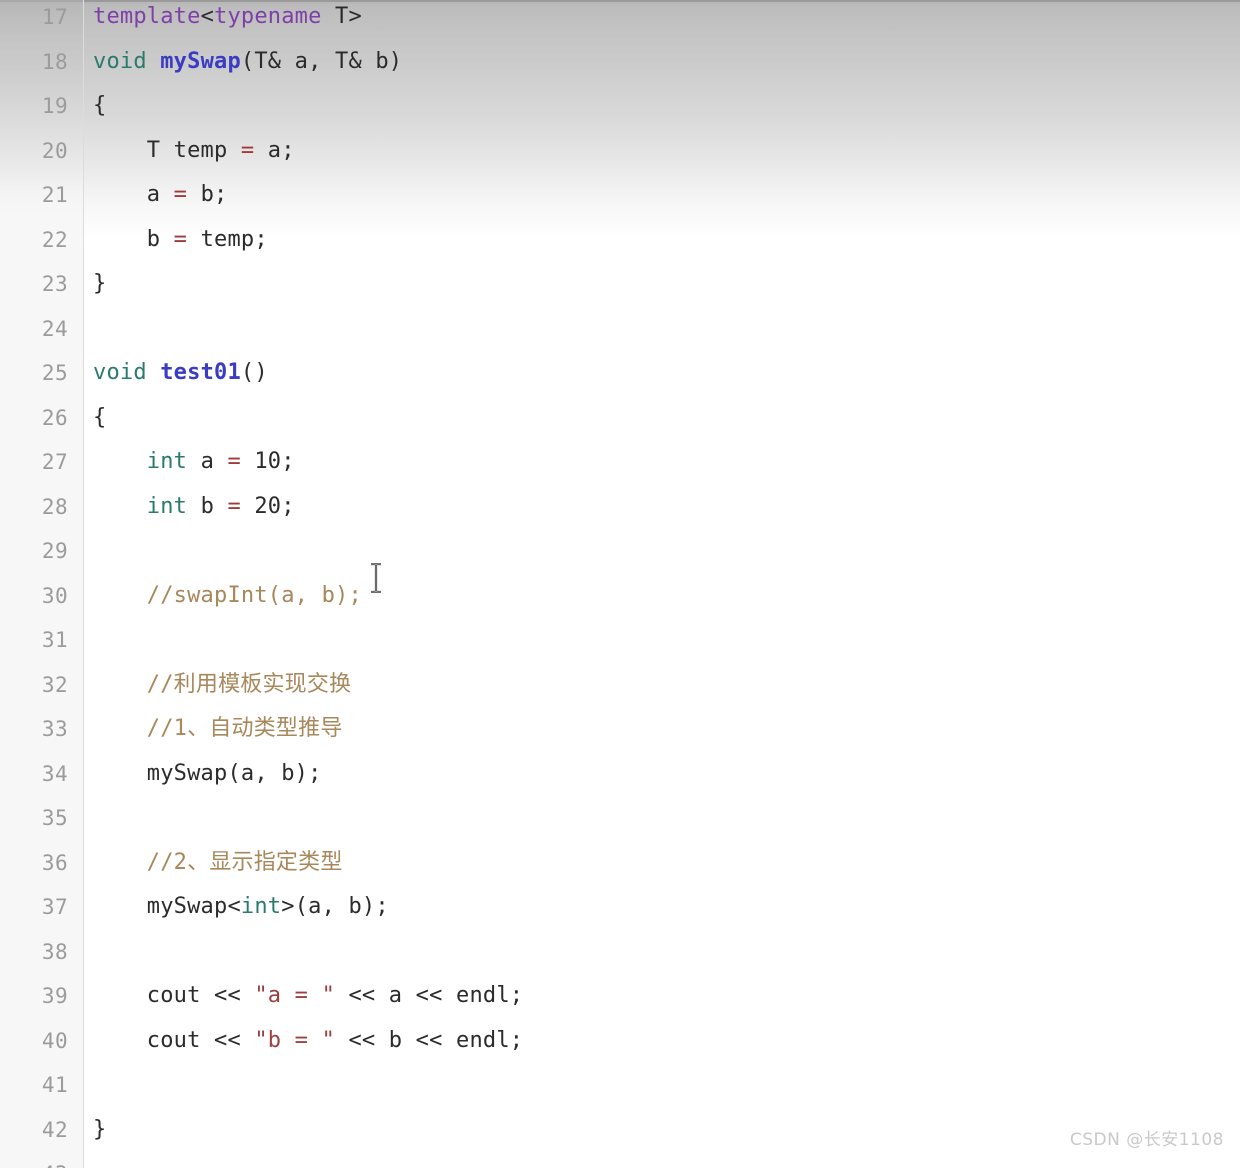 This screenshot has height=1168, width=1240. What do you see at coordinates (295, 995) in the screenshot?
I see `code-token-string: "a = "` at bounding box center [295, 995].